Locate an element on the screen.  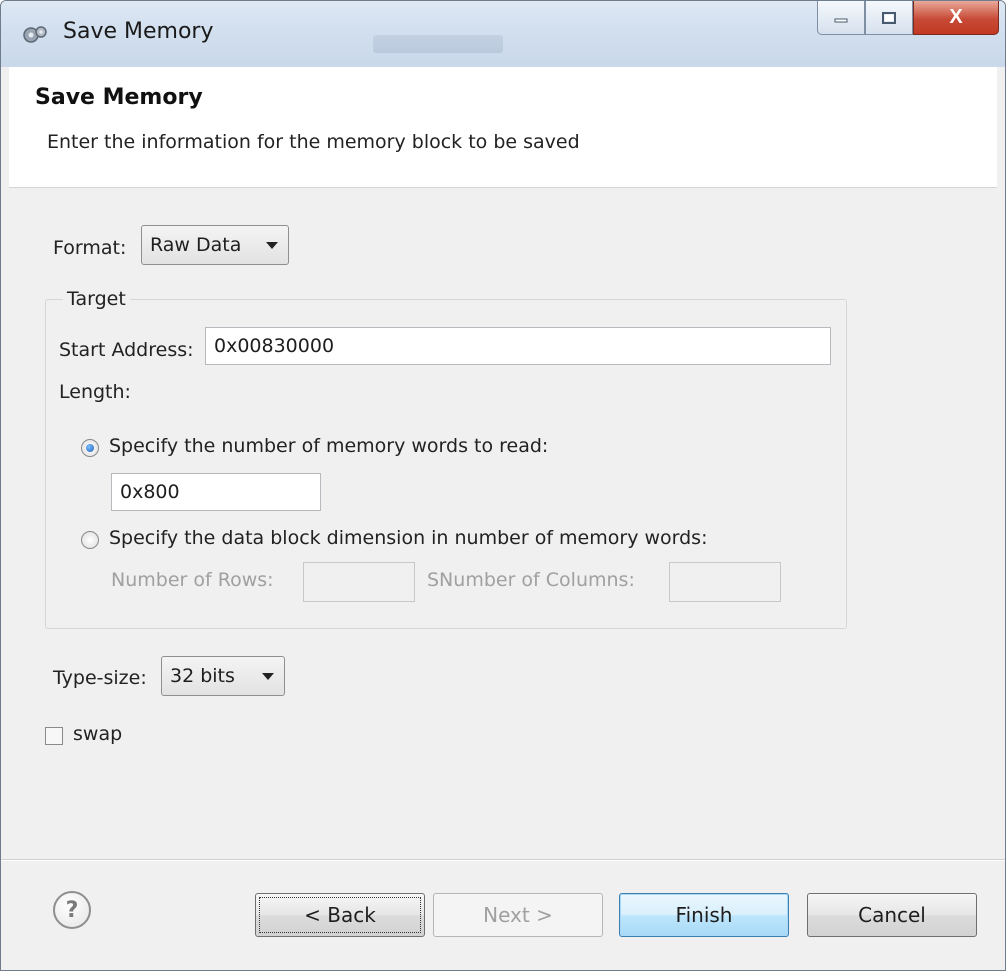
help-button: ? is located at coordinates (72, 910).